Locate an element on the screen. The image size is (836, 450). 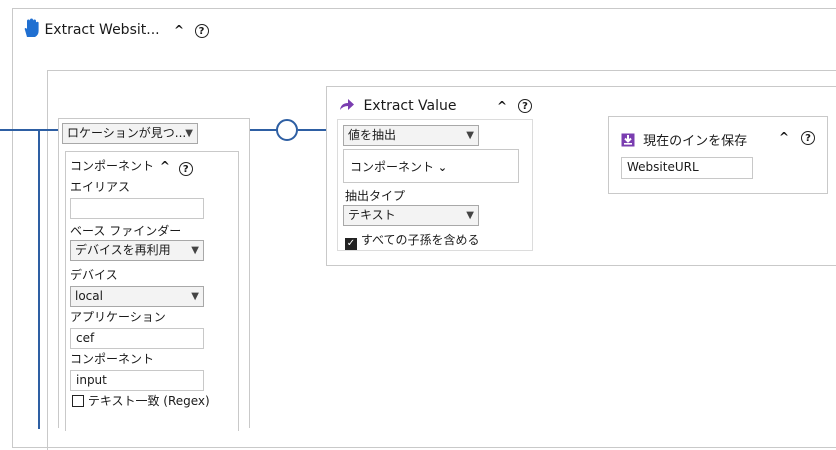
save-download-icon is located at coordinates (628, 140).